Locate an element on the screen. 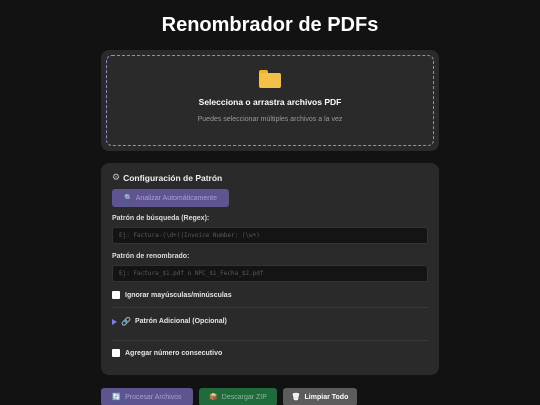 Image resolution: width=540 pixels, height=405 pixels. magnifier-icon: 🔍 is located at coordinates (128, 198).